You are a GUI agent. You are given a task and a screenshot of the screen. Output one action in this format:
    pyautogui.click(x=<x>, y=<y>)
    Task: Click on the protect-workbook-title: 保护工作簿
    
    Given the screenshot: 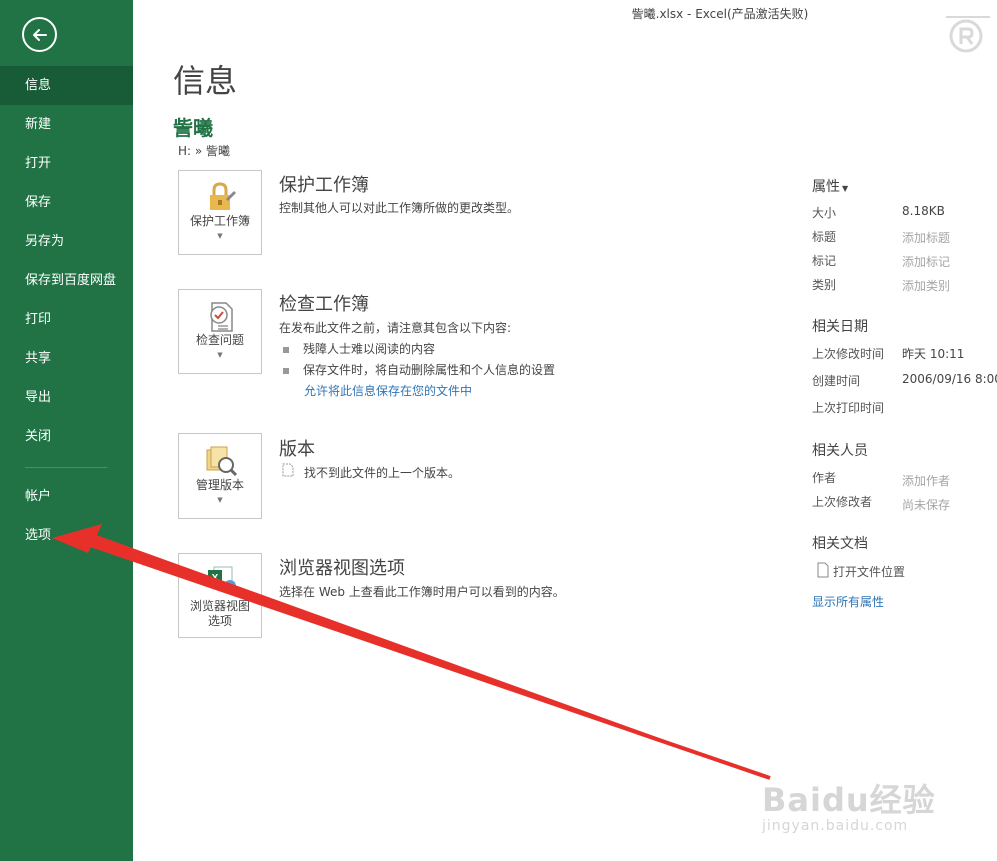 What is the action you would take?
    pyautogui.click(x=324, y=185)
    